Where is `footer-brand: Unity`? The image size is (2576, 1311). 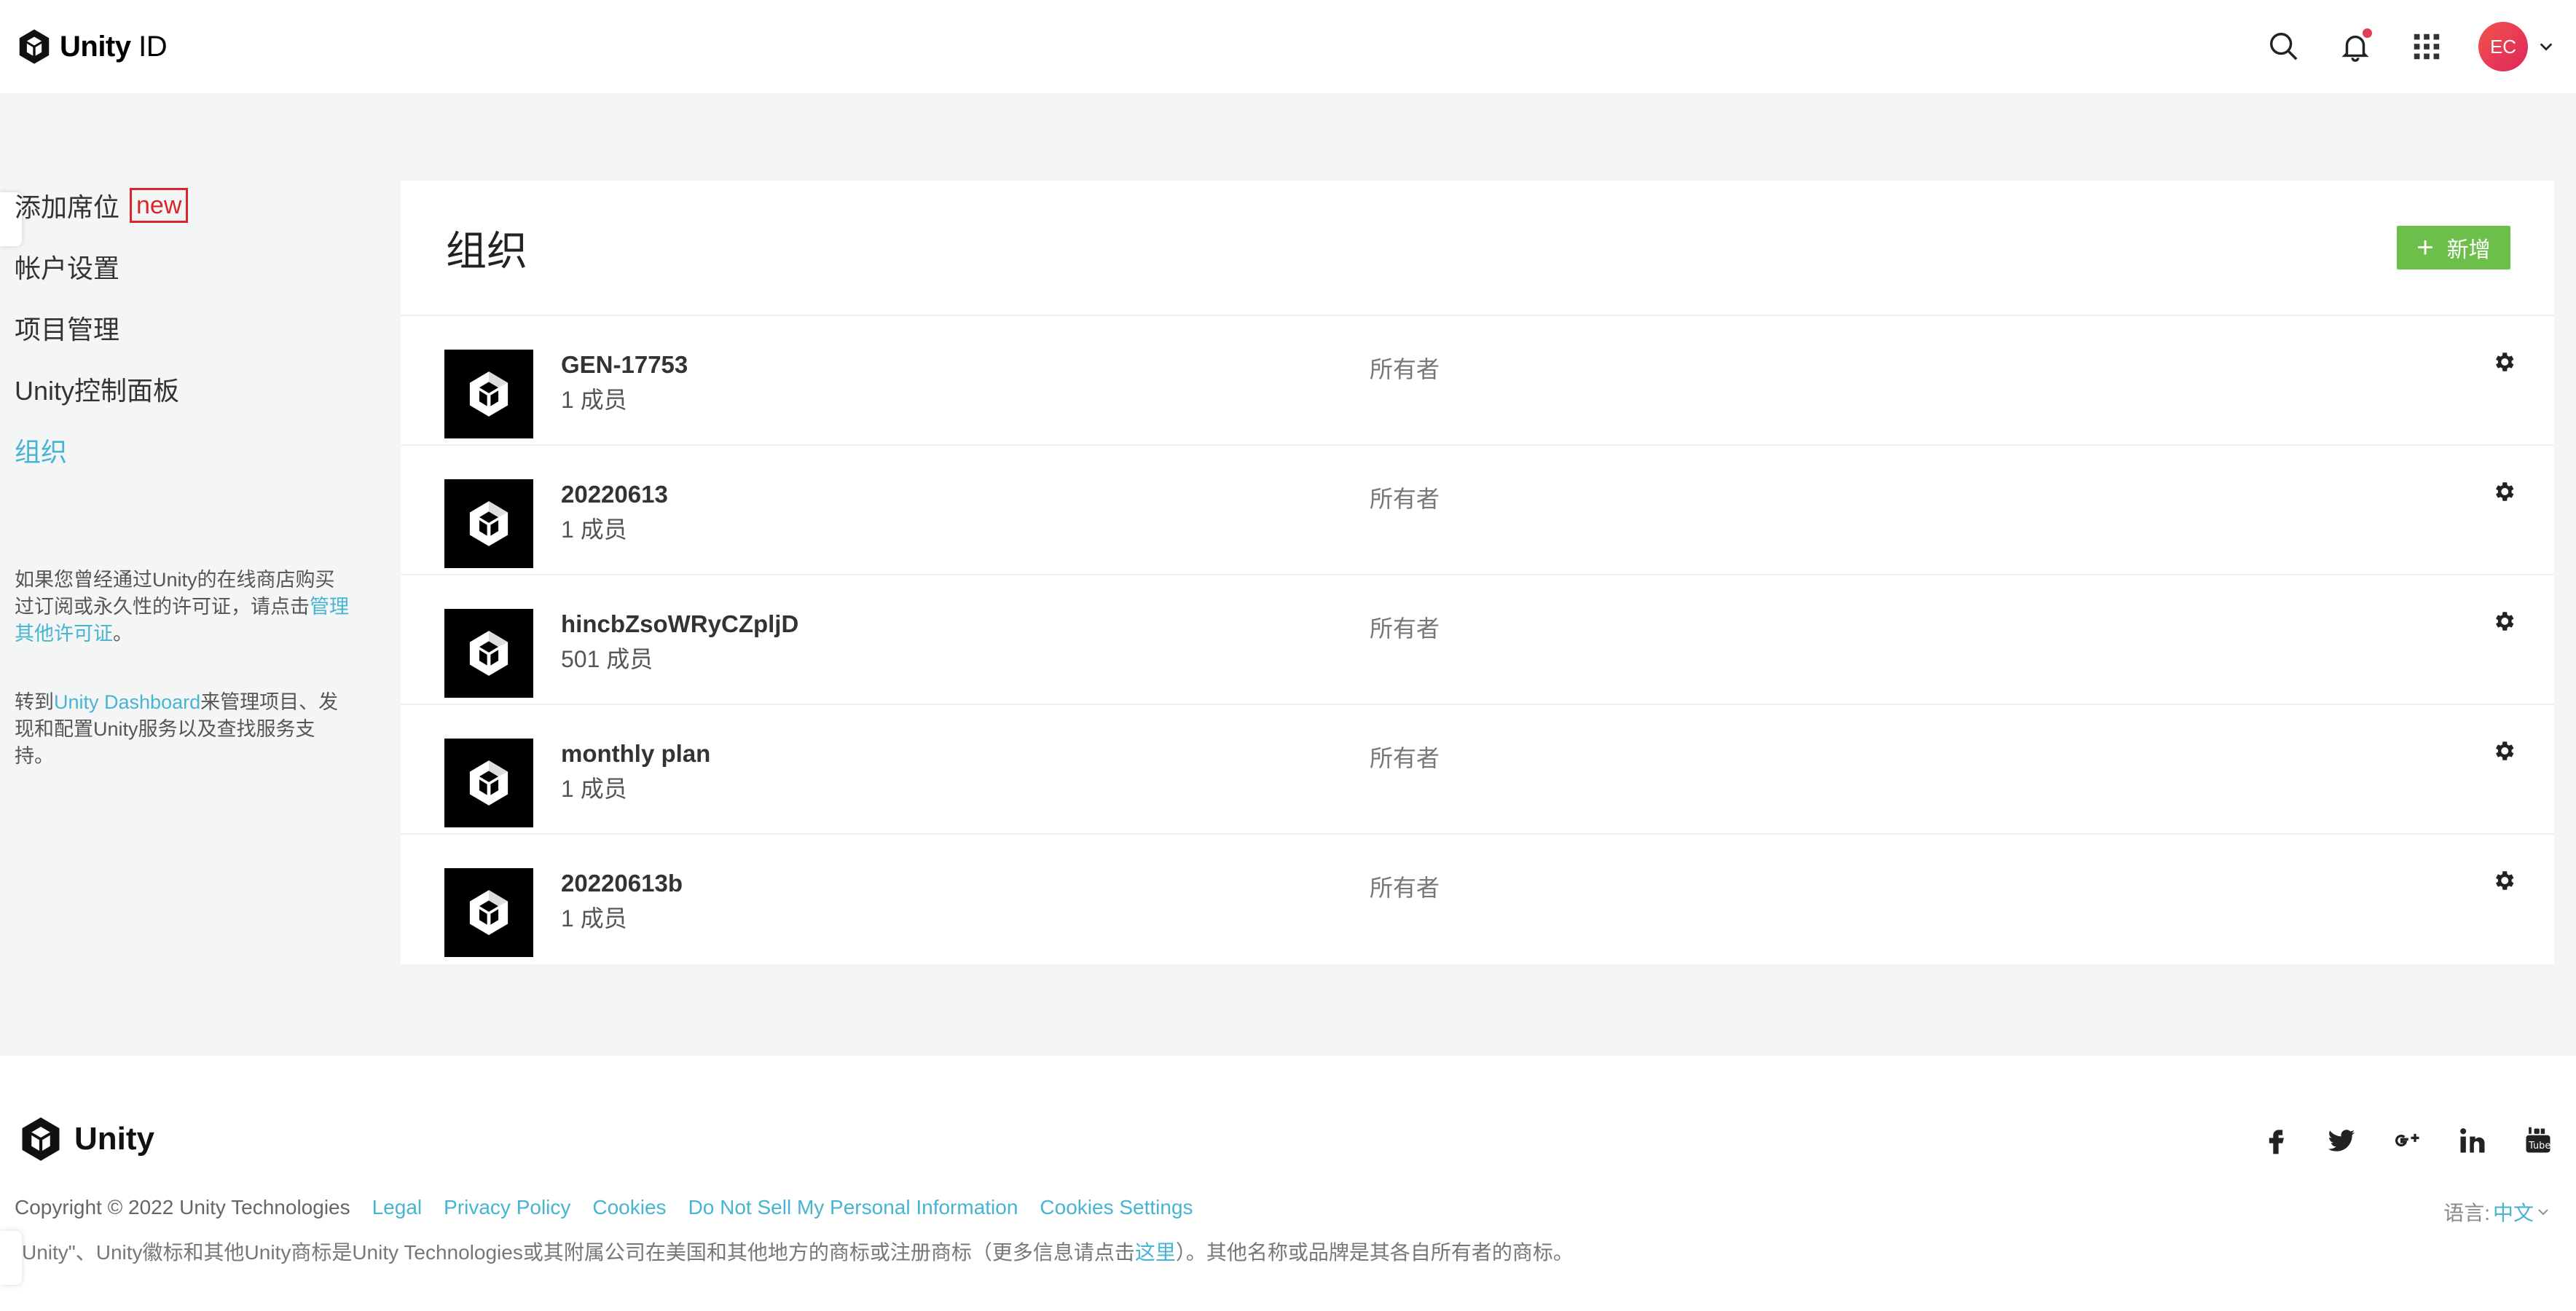 footer-brand: Unity is located at coordinates (85, 1139).